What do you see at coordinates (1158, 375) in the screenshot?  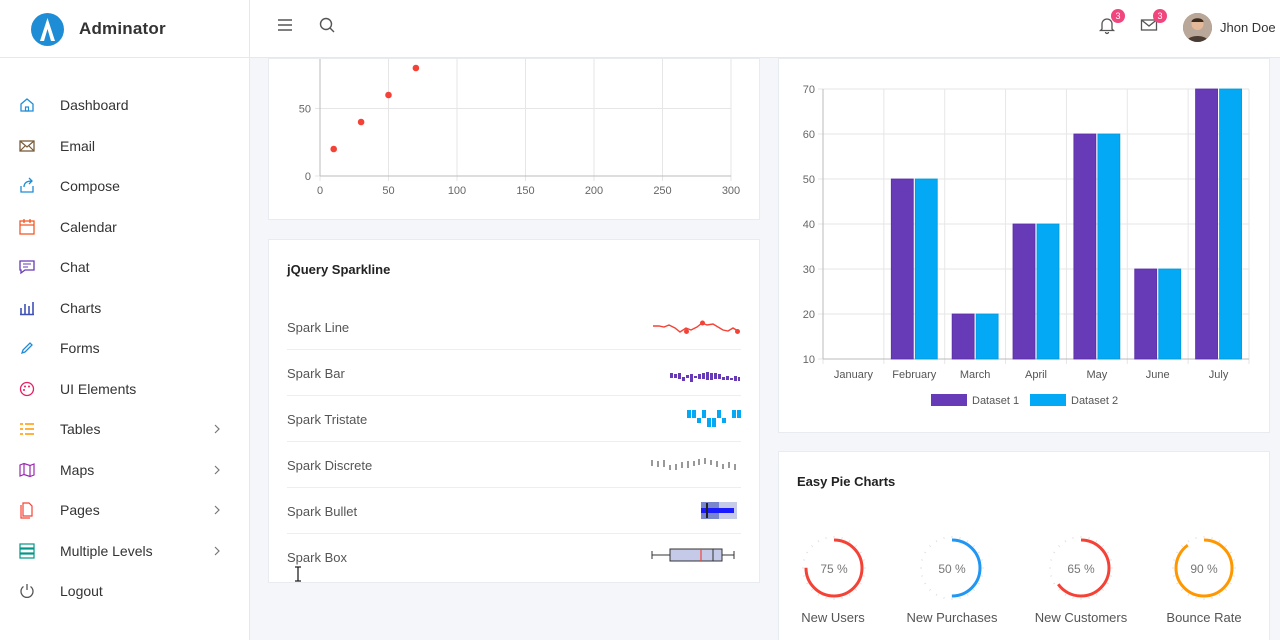 I see `x-tick-label: June` at bounding box center [1158, 375].